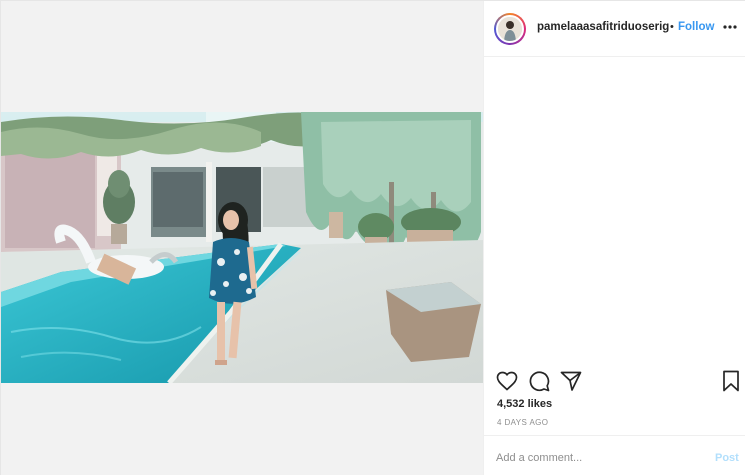 Image resolution: width=745 pixels, height=475 pixels. What do you see at coordinates (540, 404) in the screenshot?
I see `likes-label: likes` at bounding box center [540, 404].